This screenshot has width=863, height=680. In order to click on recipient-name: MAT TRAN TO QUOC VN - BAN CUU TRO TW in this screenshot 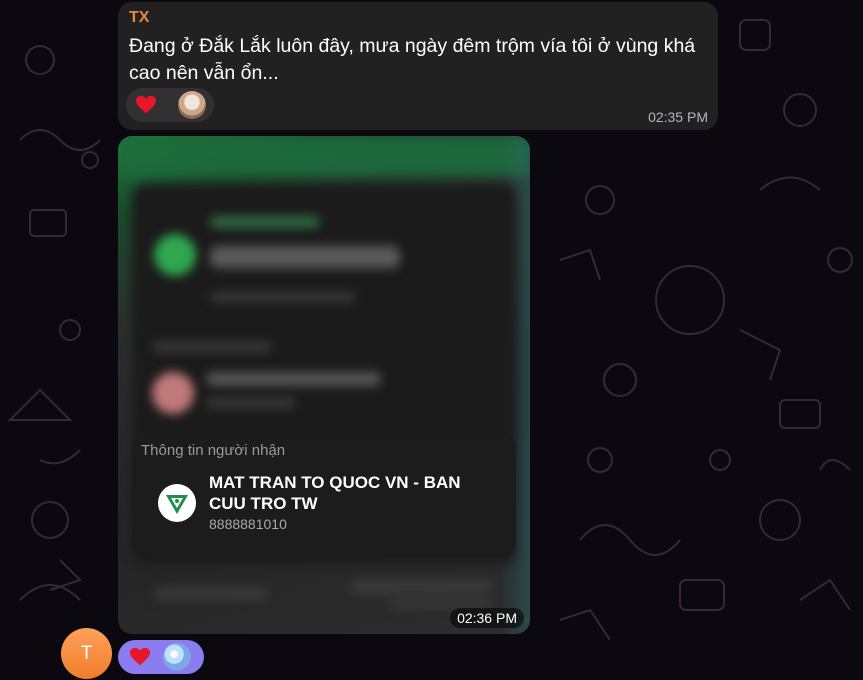, I will do `click(335, 493)`.